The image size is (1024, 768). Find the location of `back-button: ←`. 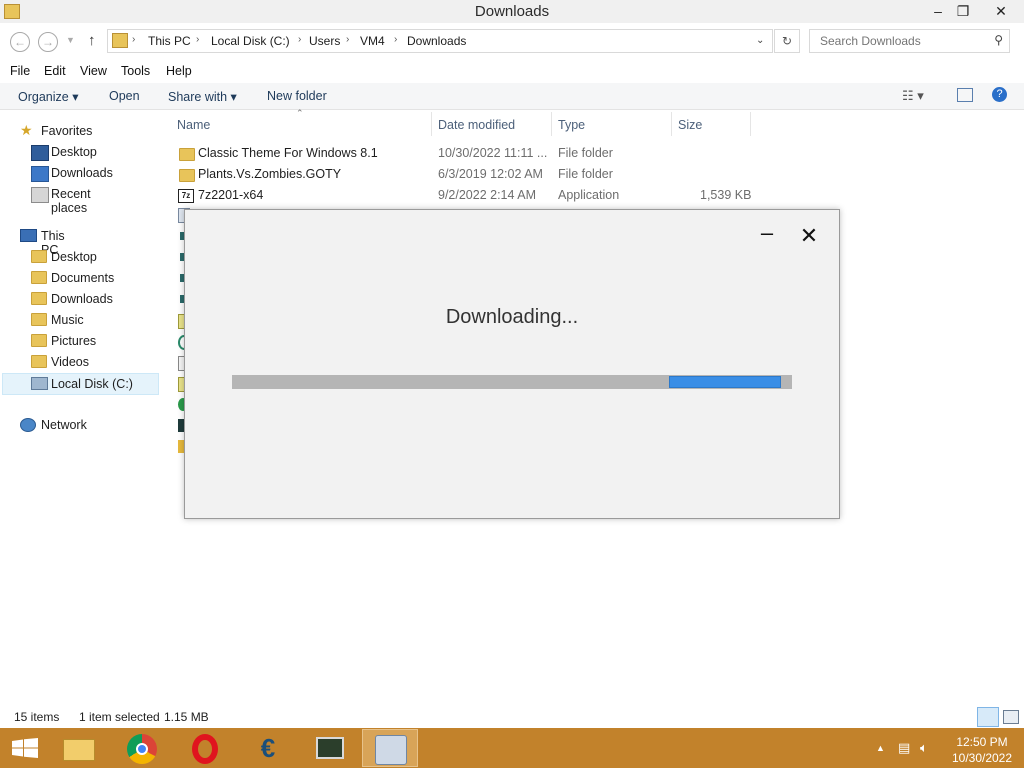

back-button: ← is located at coordinates (20, 42).